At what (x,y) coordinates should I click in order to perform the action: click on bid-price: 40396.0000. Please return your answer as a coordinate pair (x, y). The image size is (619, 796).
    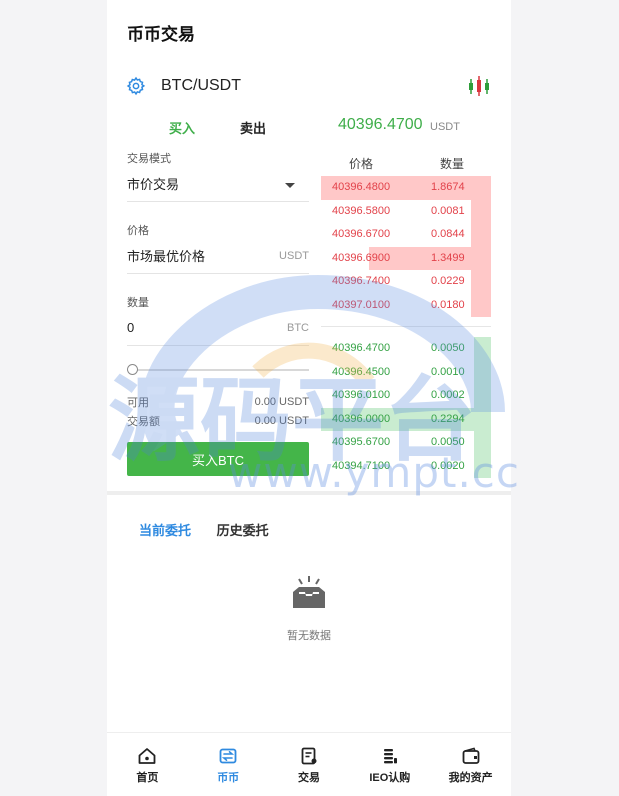
    Looking at the image, I should click on (361, 418).